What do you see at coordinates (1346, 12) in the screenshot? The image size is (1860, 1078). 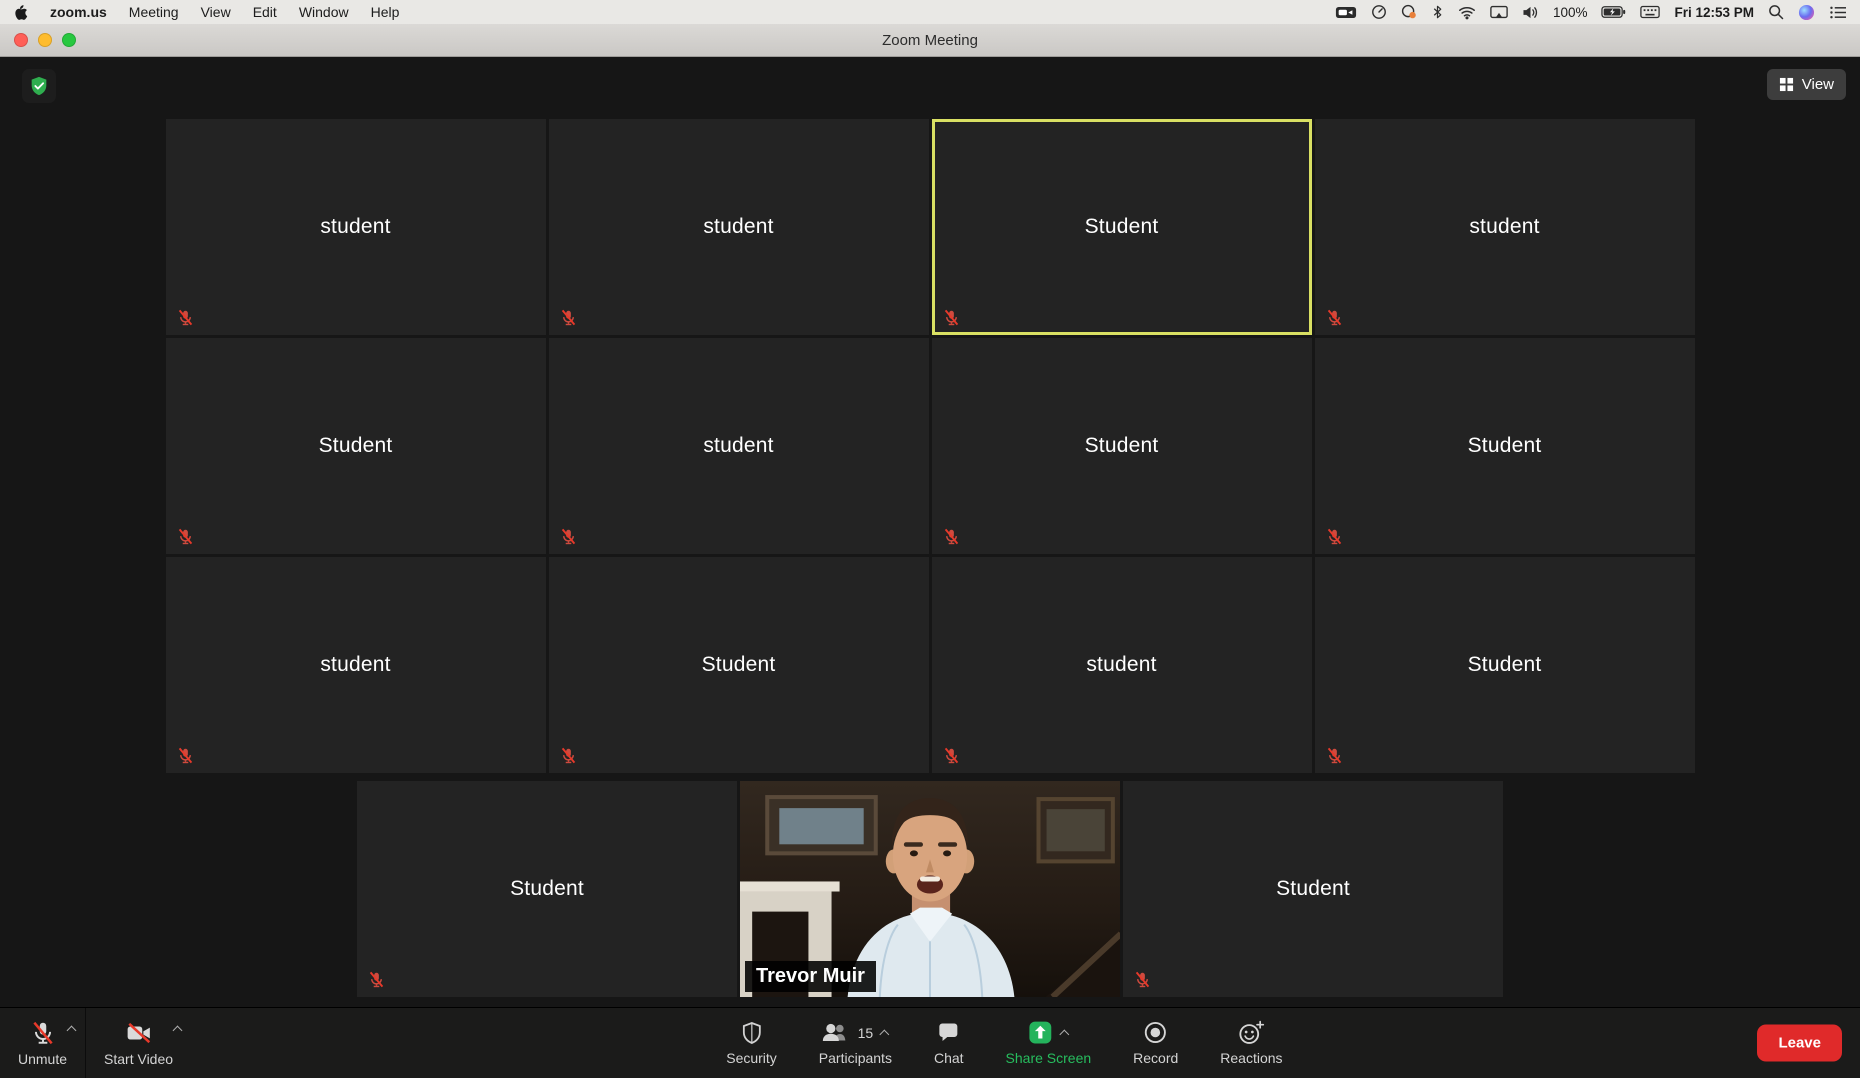 I see `zoom-camera-icon` at bounding box center [1346, 12].